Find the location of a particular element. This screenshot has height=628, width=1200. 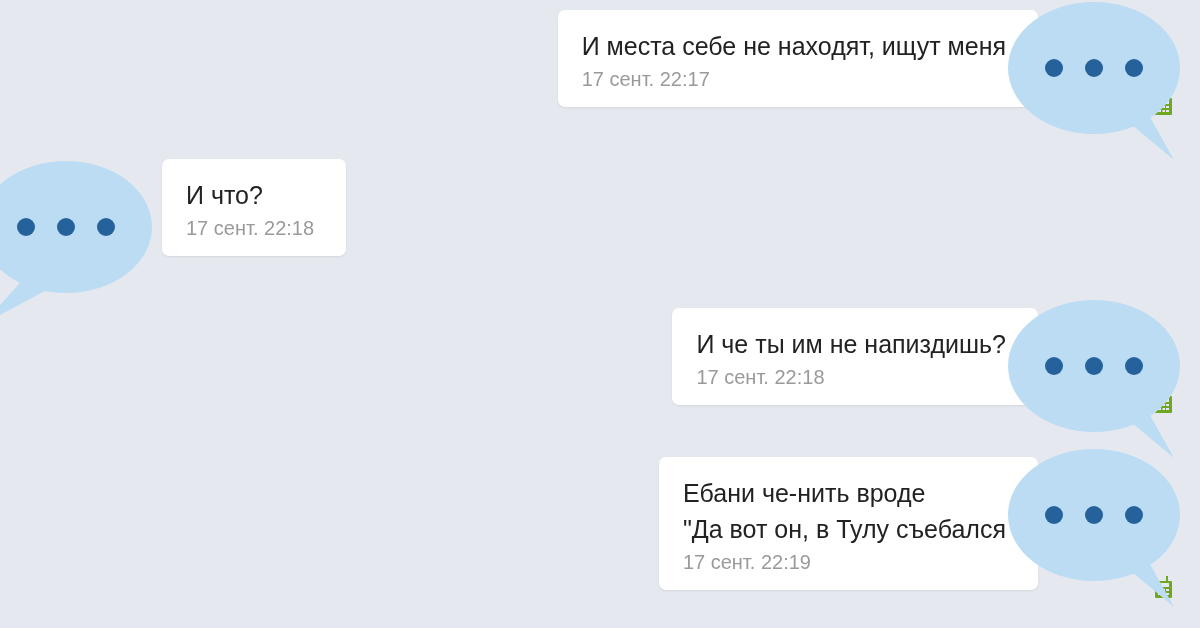

message-text: Ебани че-нить вроде is located at coordinates (804, 493).